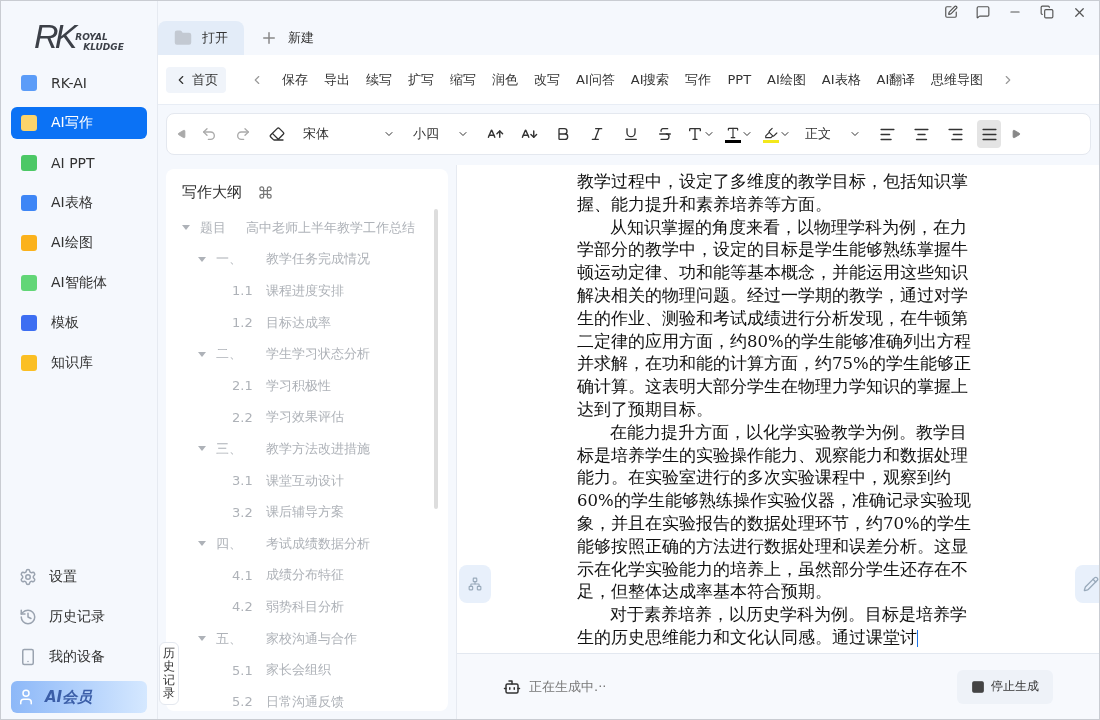  What do you see at coordinates (28, 657) in the screenshot?
I see `phone-icon` at bounding box center [28, 657].